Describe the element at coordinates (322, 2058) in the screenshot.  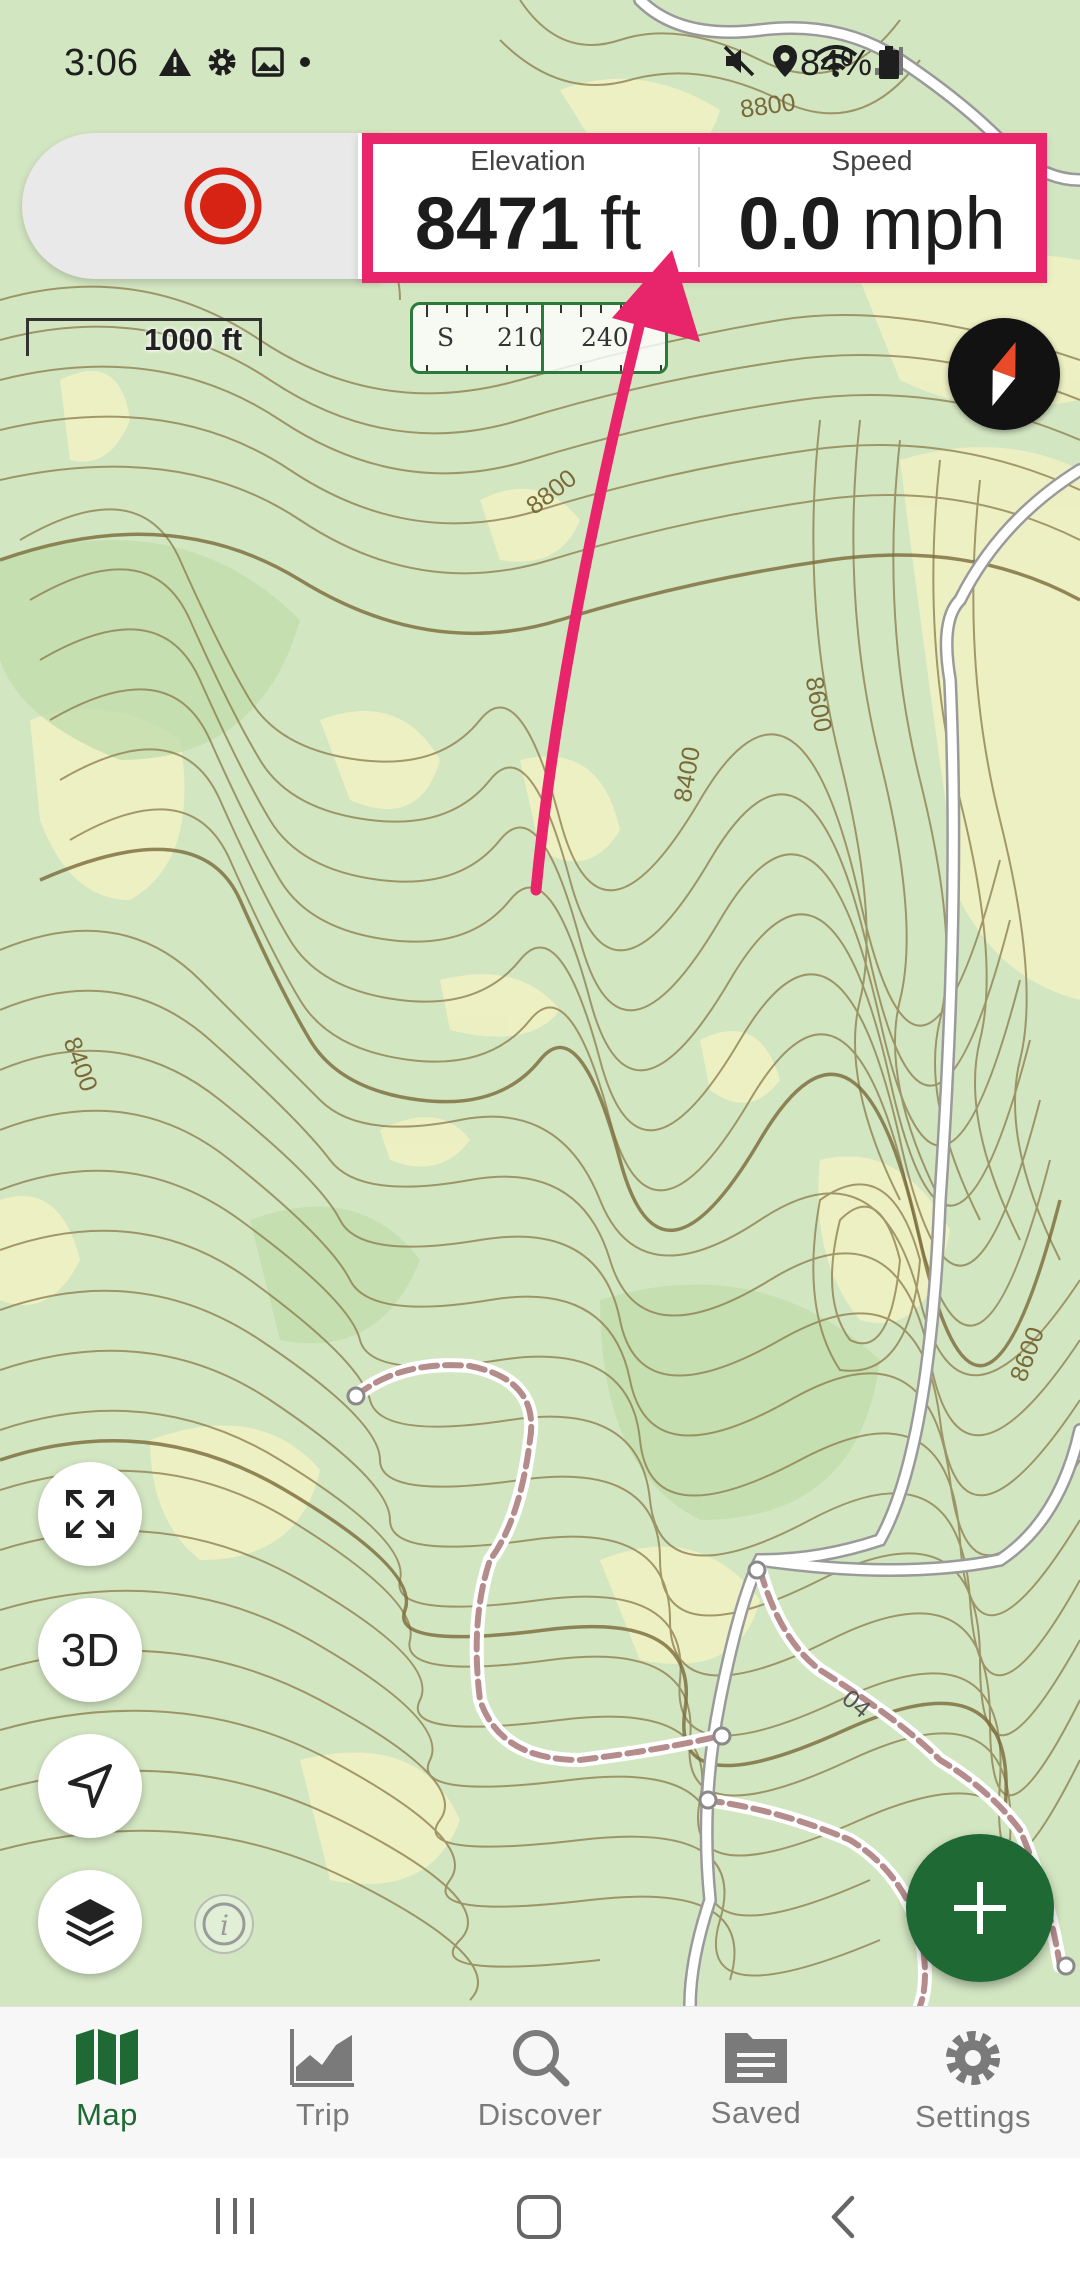
I see `trip-chart-icon` at that location.